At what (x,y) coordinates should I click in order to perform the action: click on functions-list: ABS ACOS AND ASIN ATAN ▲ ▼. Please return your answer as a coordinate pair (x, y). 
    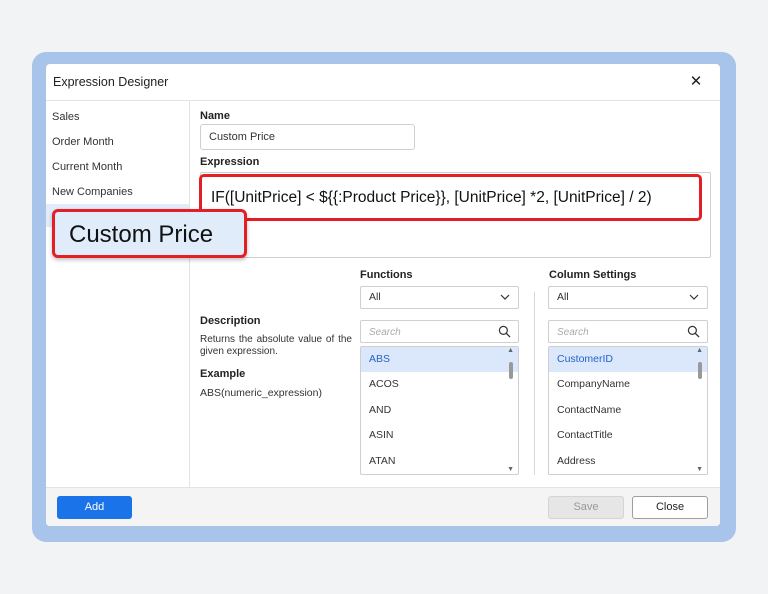
    Looking at the image, I should click on (439, 410).